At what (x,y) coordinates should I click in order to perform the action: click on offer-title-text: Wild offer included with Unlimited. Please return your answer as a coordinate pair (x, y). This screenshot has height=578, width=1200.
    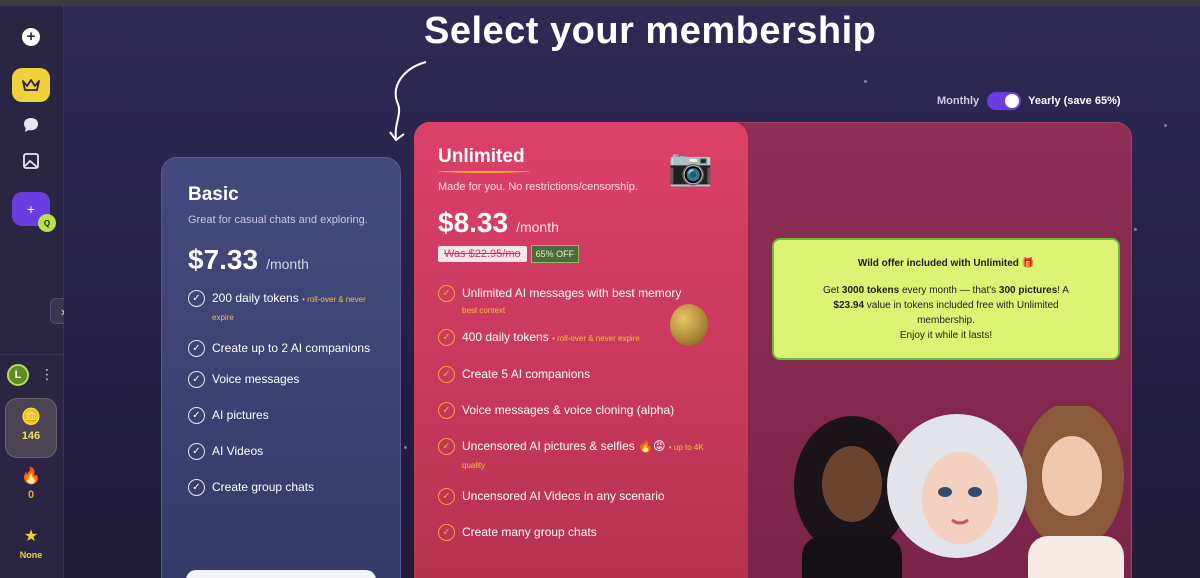
    Looking at the image, I should click on (938, 263).